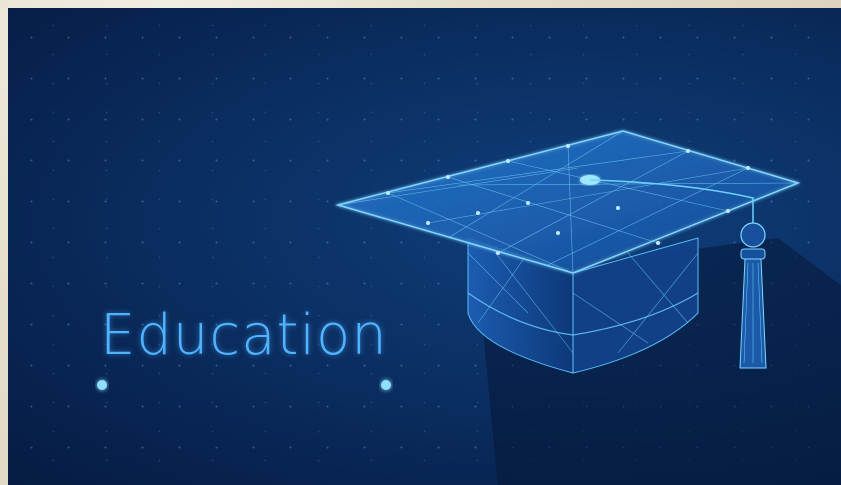  I want to click on tassel, so click(753, 295).